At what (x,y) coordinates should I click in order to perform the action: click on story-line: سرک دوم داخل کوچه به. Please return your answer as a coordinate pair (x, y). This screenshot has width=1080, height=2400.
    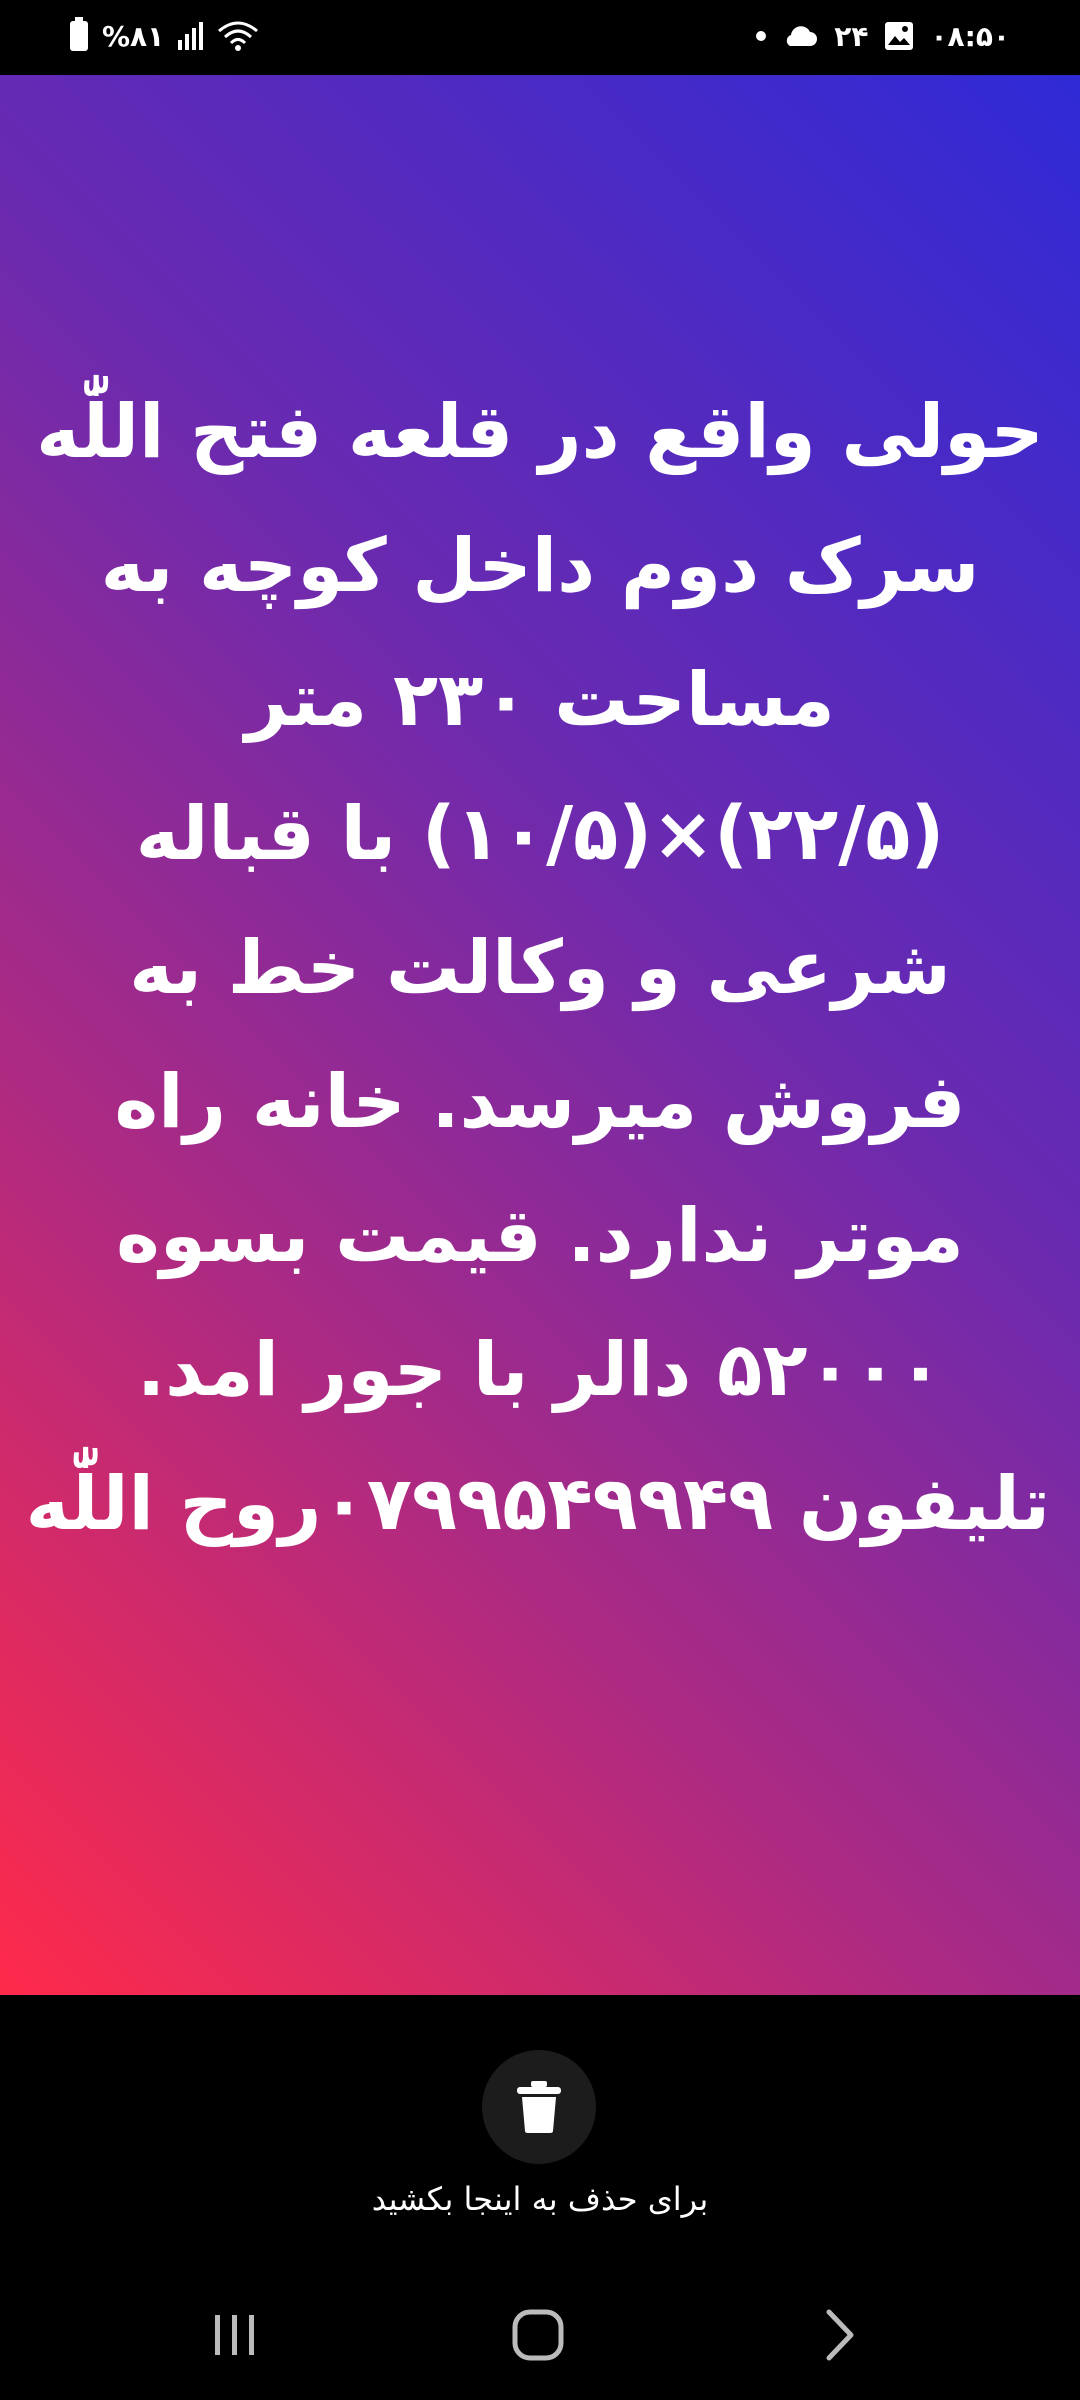
    Looking at the image, I should click on (540, 566).